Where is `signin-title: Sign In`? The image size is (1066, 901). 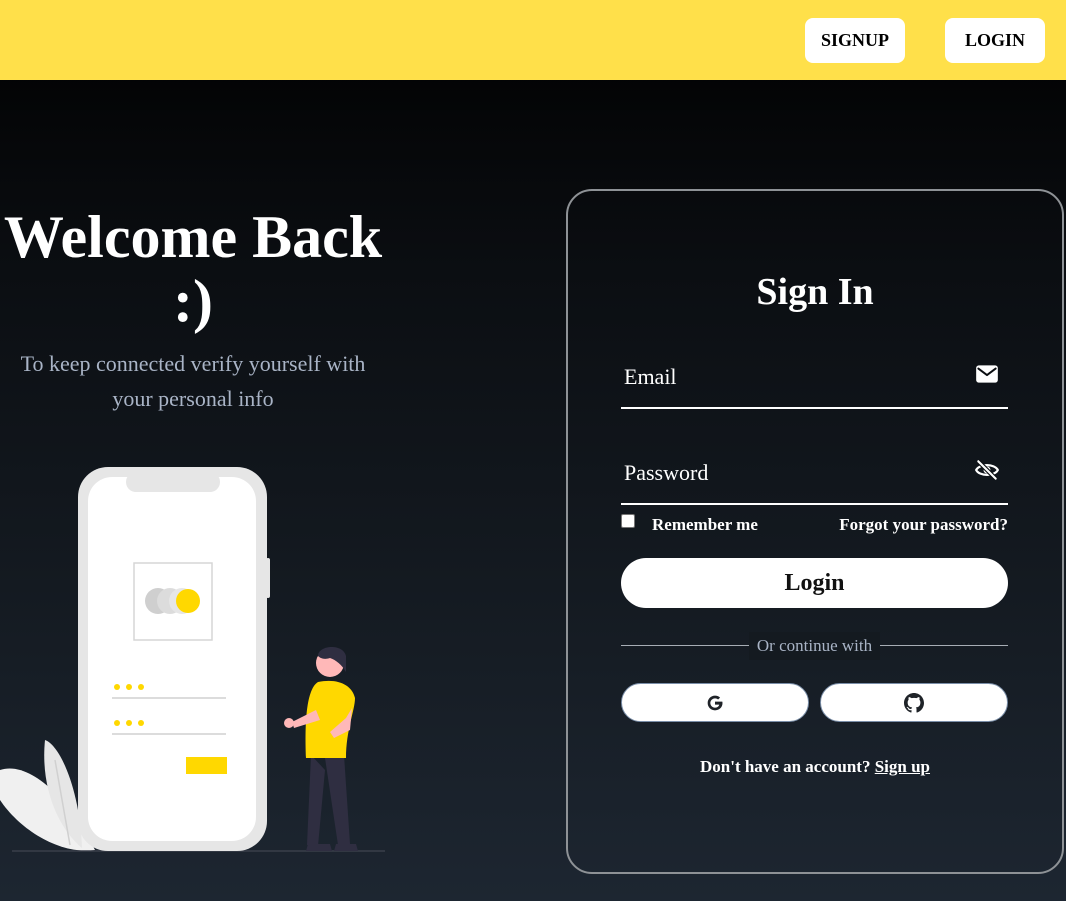
signin-title: Sign In is located at coordinates (815, 292).